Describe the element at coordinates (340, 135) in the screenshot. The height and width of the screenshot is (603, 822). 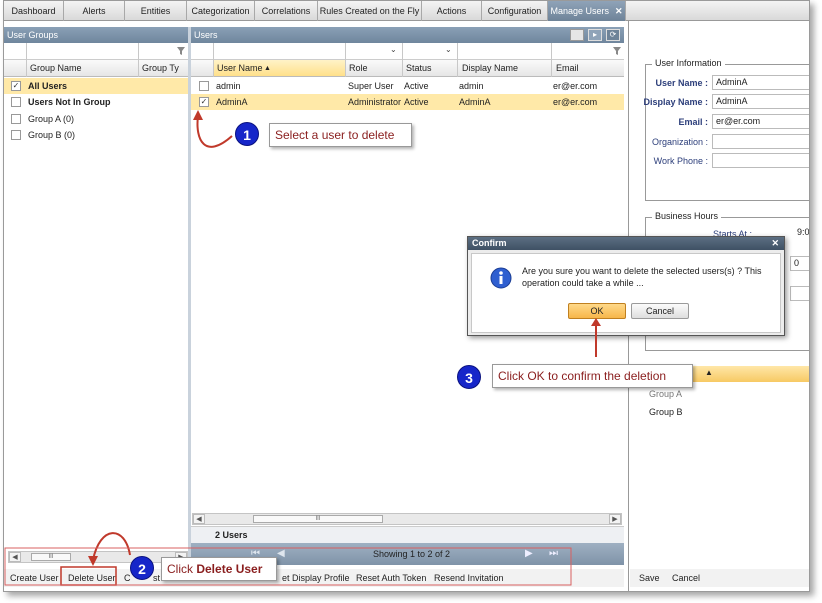
I see `callout-text-1: Select a user to delete` at that location.